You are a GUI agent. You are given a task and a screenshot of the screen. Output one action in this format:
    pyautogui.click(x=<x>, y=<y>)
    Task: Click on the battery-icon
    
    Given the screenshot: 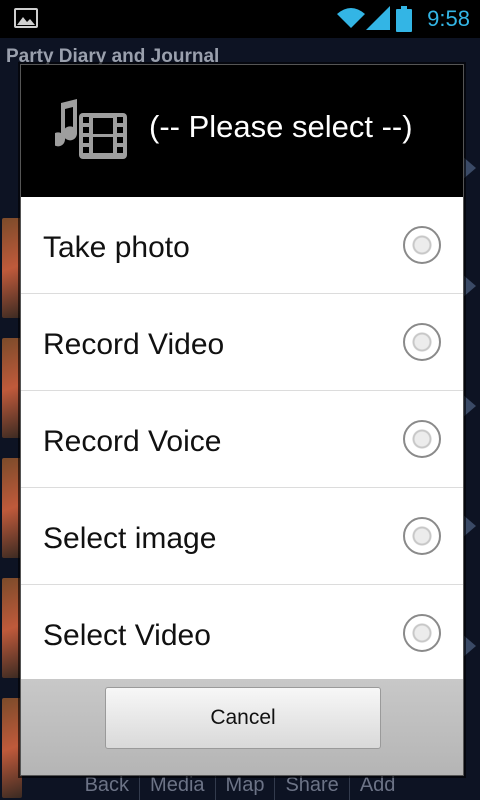 What is the action you would take?
    pyautogui.click(x=404, y=19)
    